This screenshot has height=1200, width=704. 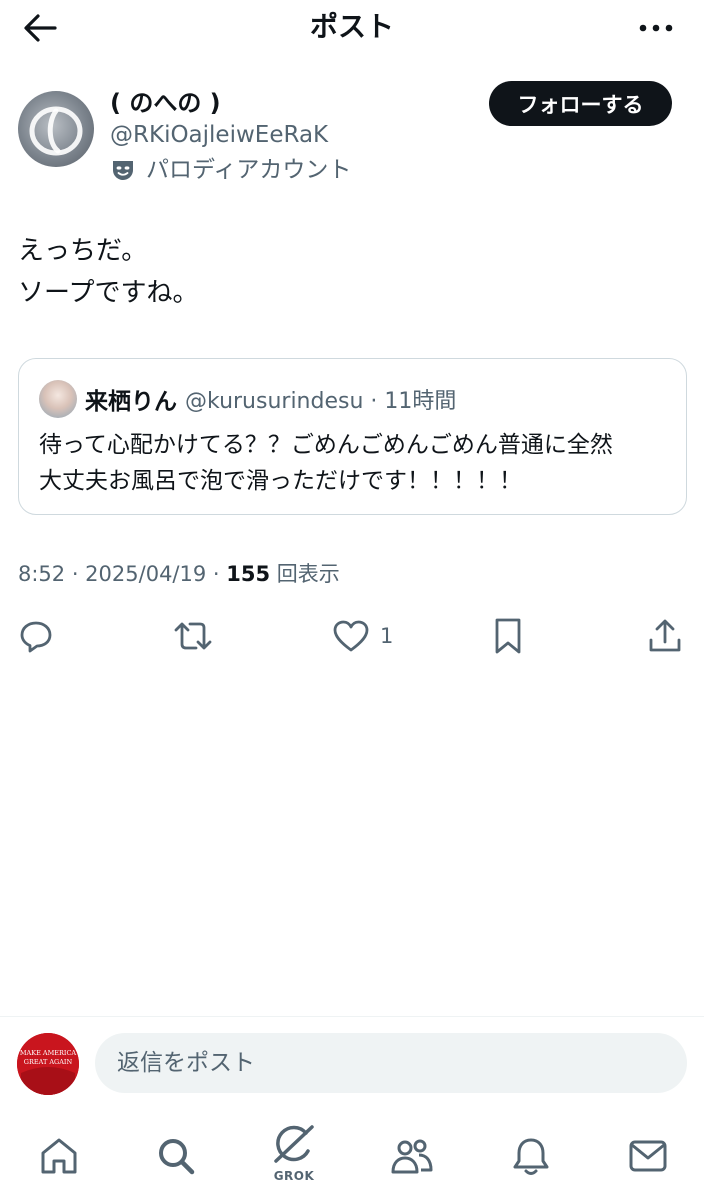 I want to click on quote-line: 待って心配かけてる？？ごめんごめんごめん普通に全然, so click(x=326, y=445).